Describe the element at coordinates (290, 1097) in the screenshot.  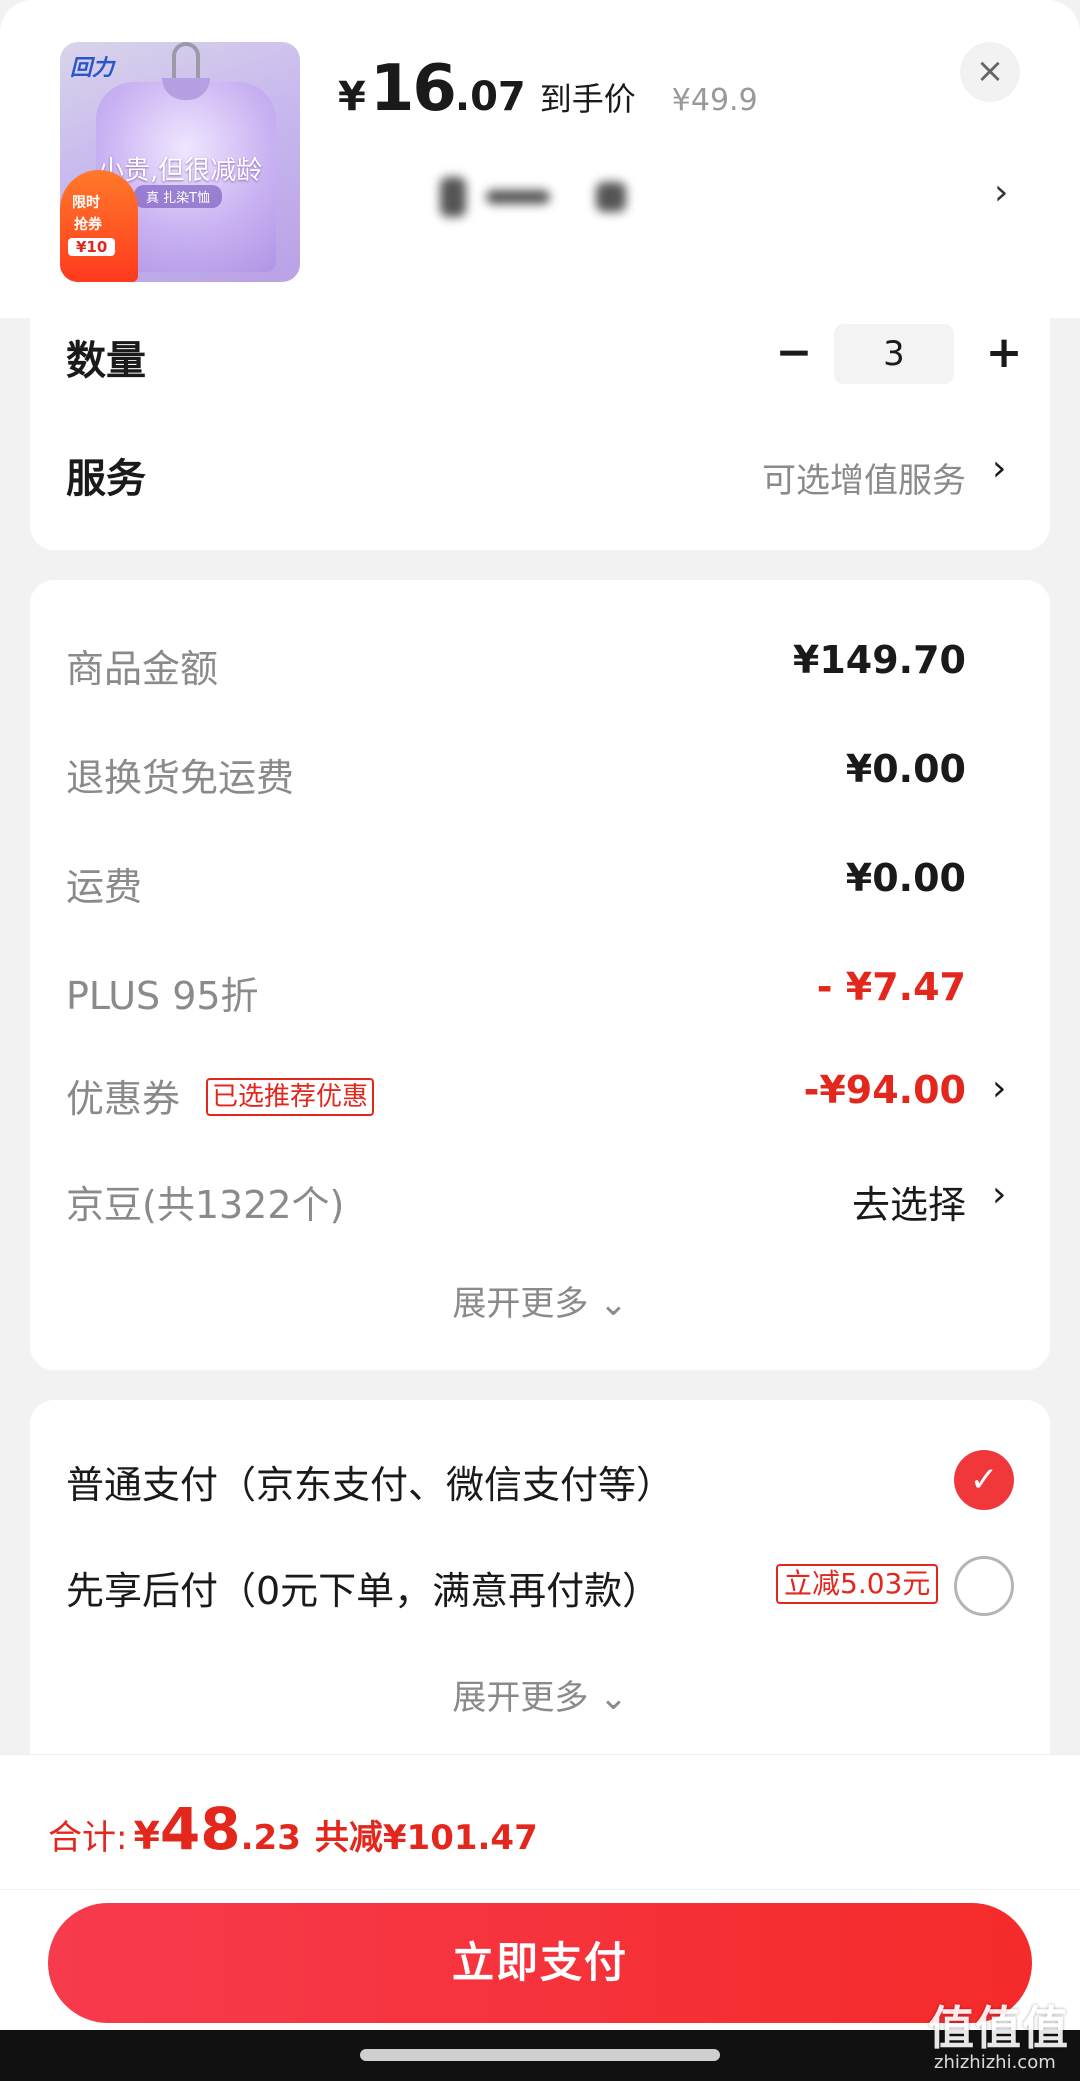
I see `coupon-recommended-badge: 已选推荐优惠` at that location.